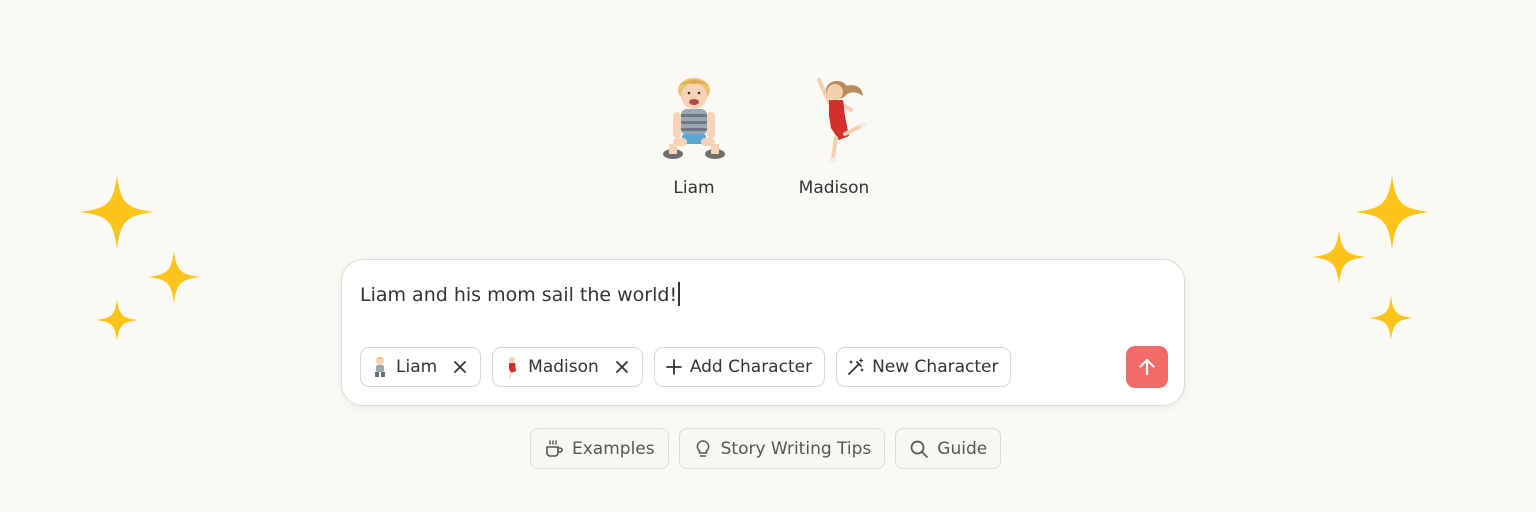  I want to click on new-character-label: New Character, so click(935, 367).